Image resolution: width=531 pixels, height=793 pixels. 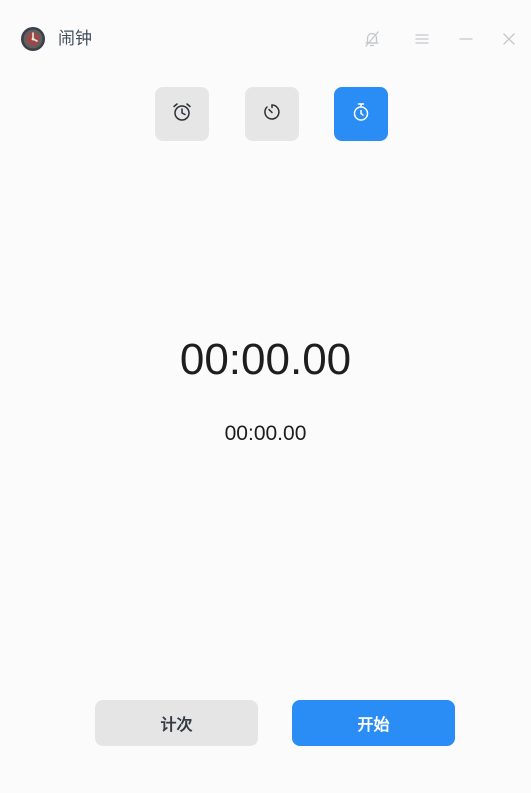 I want to click on mode-alarm-button, so click(x=182, y=114).